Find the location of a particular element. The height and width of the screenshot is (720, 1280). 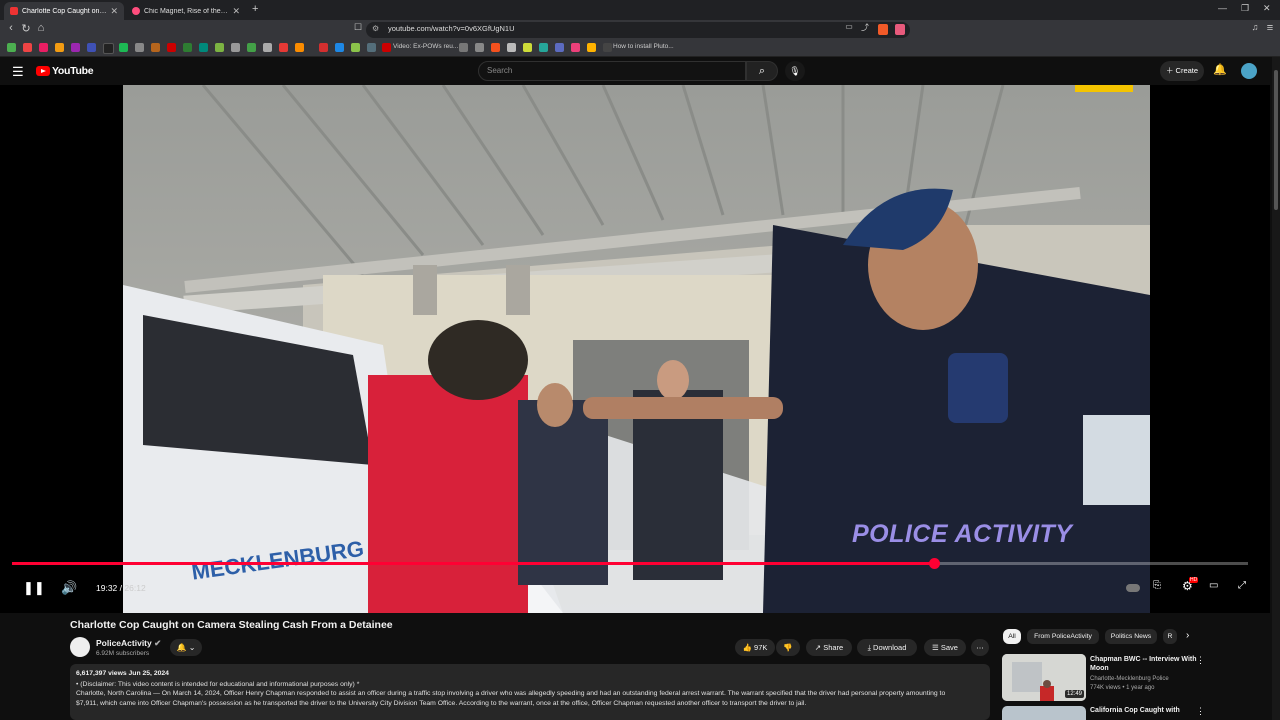

tab-favicon-icon is located at coordinates (136, 11).